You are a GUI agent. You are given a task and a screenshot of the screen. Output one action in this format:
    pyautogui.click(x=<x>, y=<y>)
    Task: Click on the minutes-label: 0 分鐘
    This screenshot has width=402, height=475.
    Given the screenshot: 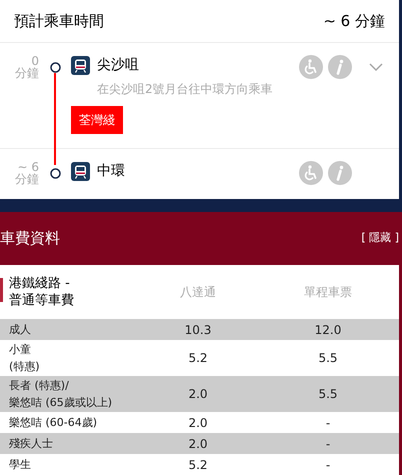 What is the action you would take?
    pyautogui.click(x=26, y=67)
    